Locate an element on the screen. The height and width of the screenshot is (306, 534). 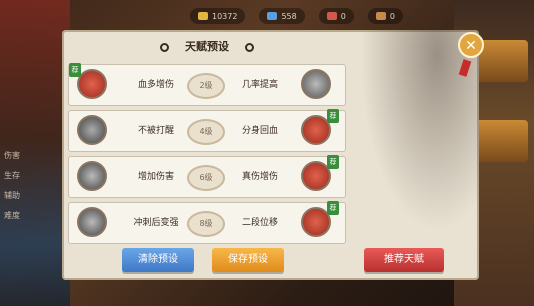
talent-level-badge: 2级 is located at coordinates (206, 86).